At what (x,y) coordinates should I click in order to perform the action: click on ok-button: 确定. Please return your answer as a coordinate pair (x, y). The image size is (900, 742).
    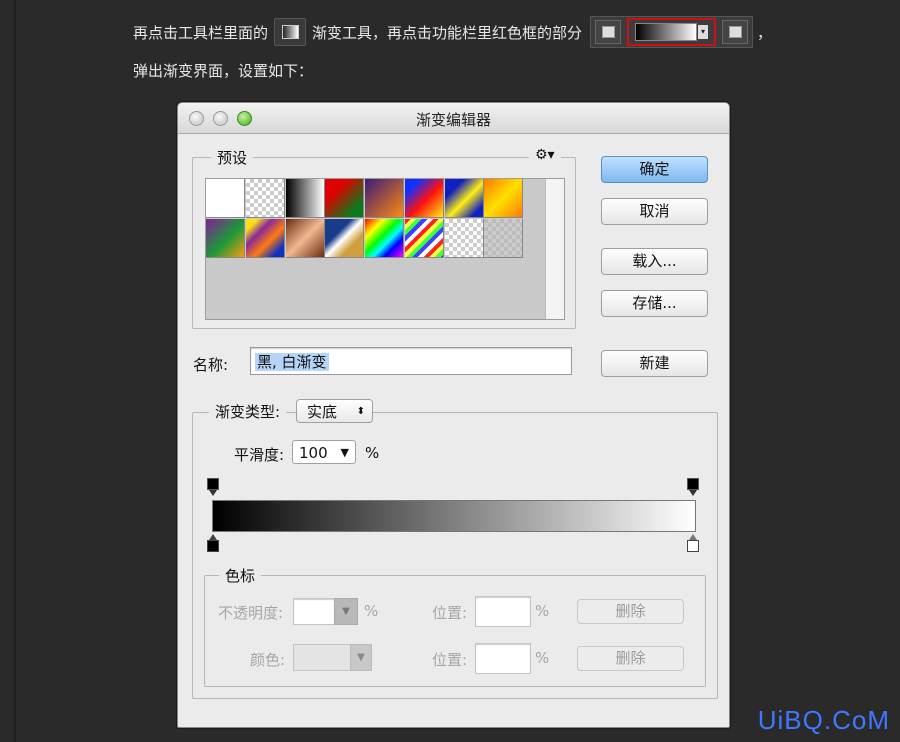
    Looking at the image, I should click on (654, 169).